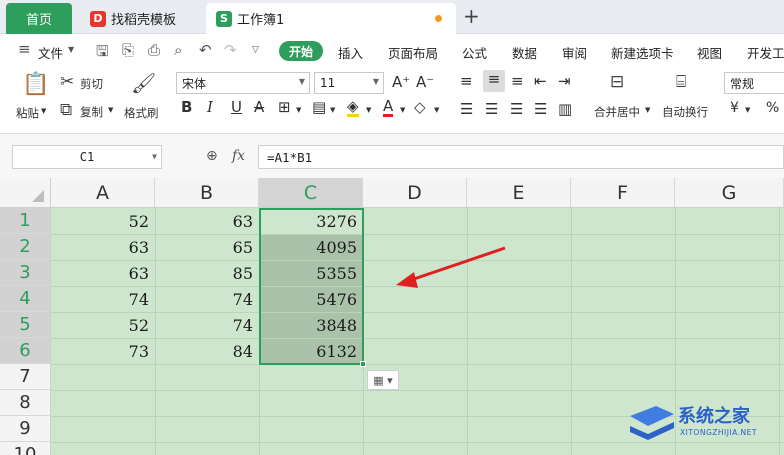 The height and width of the screenshot is (455, 784). What do you see at coordinates (456, 264) in the screenshot?
I see `arrow-shaft` at bounding box center [456, 264].